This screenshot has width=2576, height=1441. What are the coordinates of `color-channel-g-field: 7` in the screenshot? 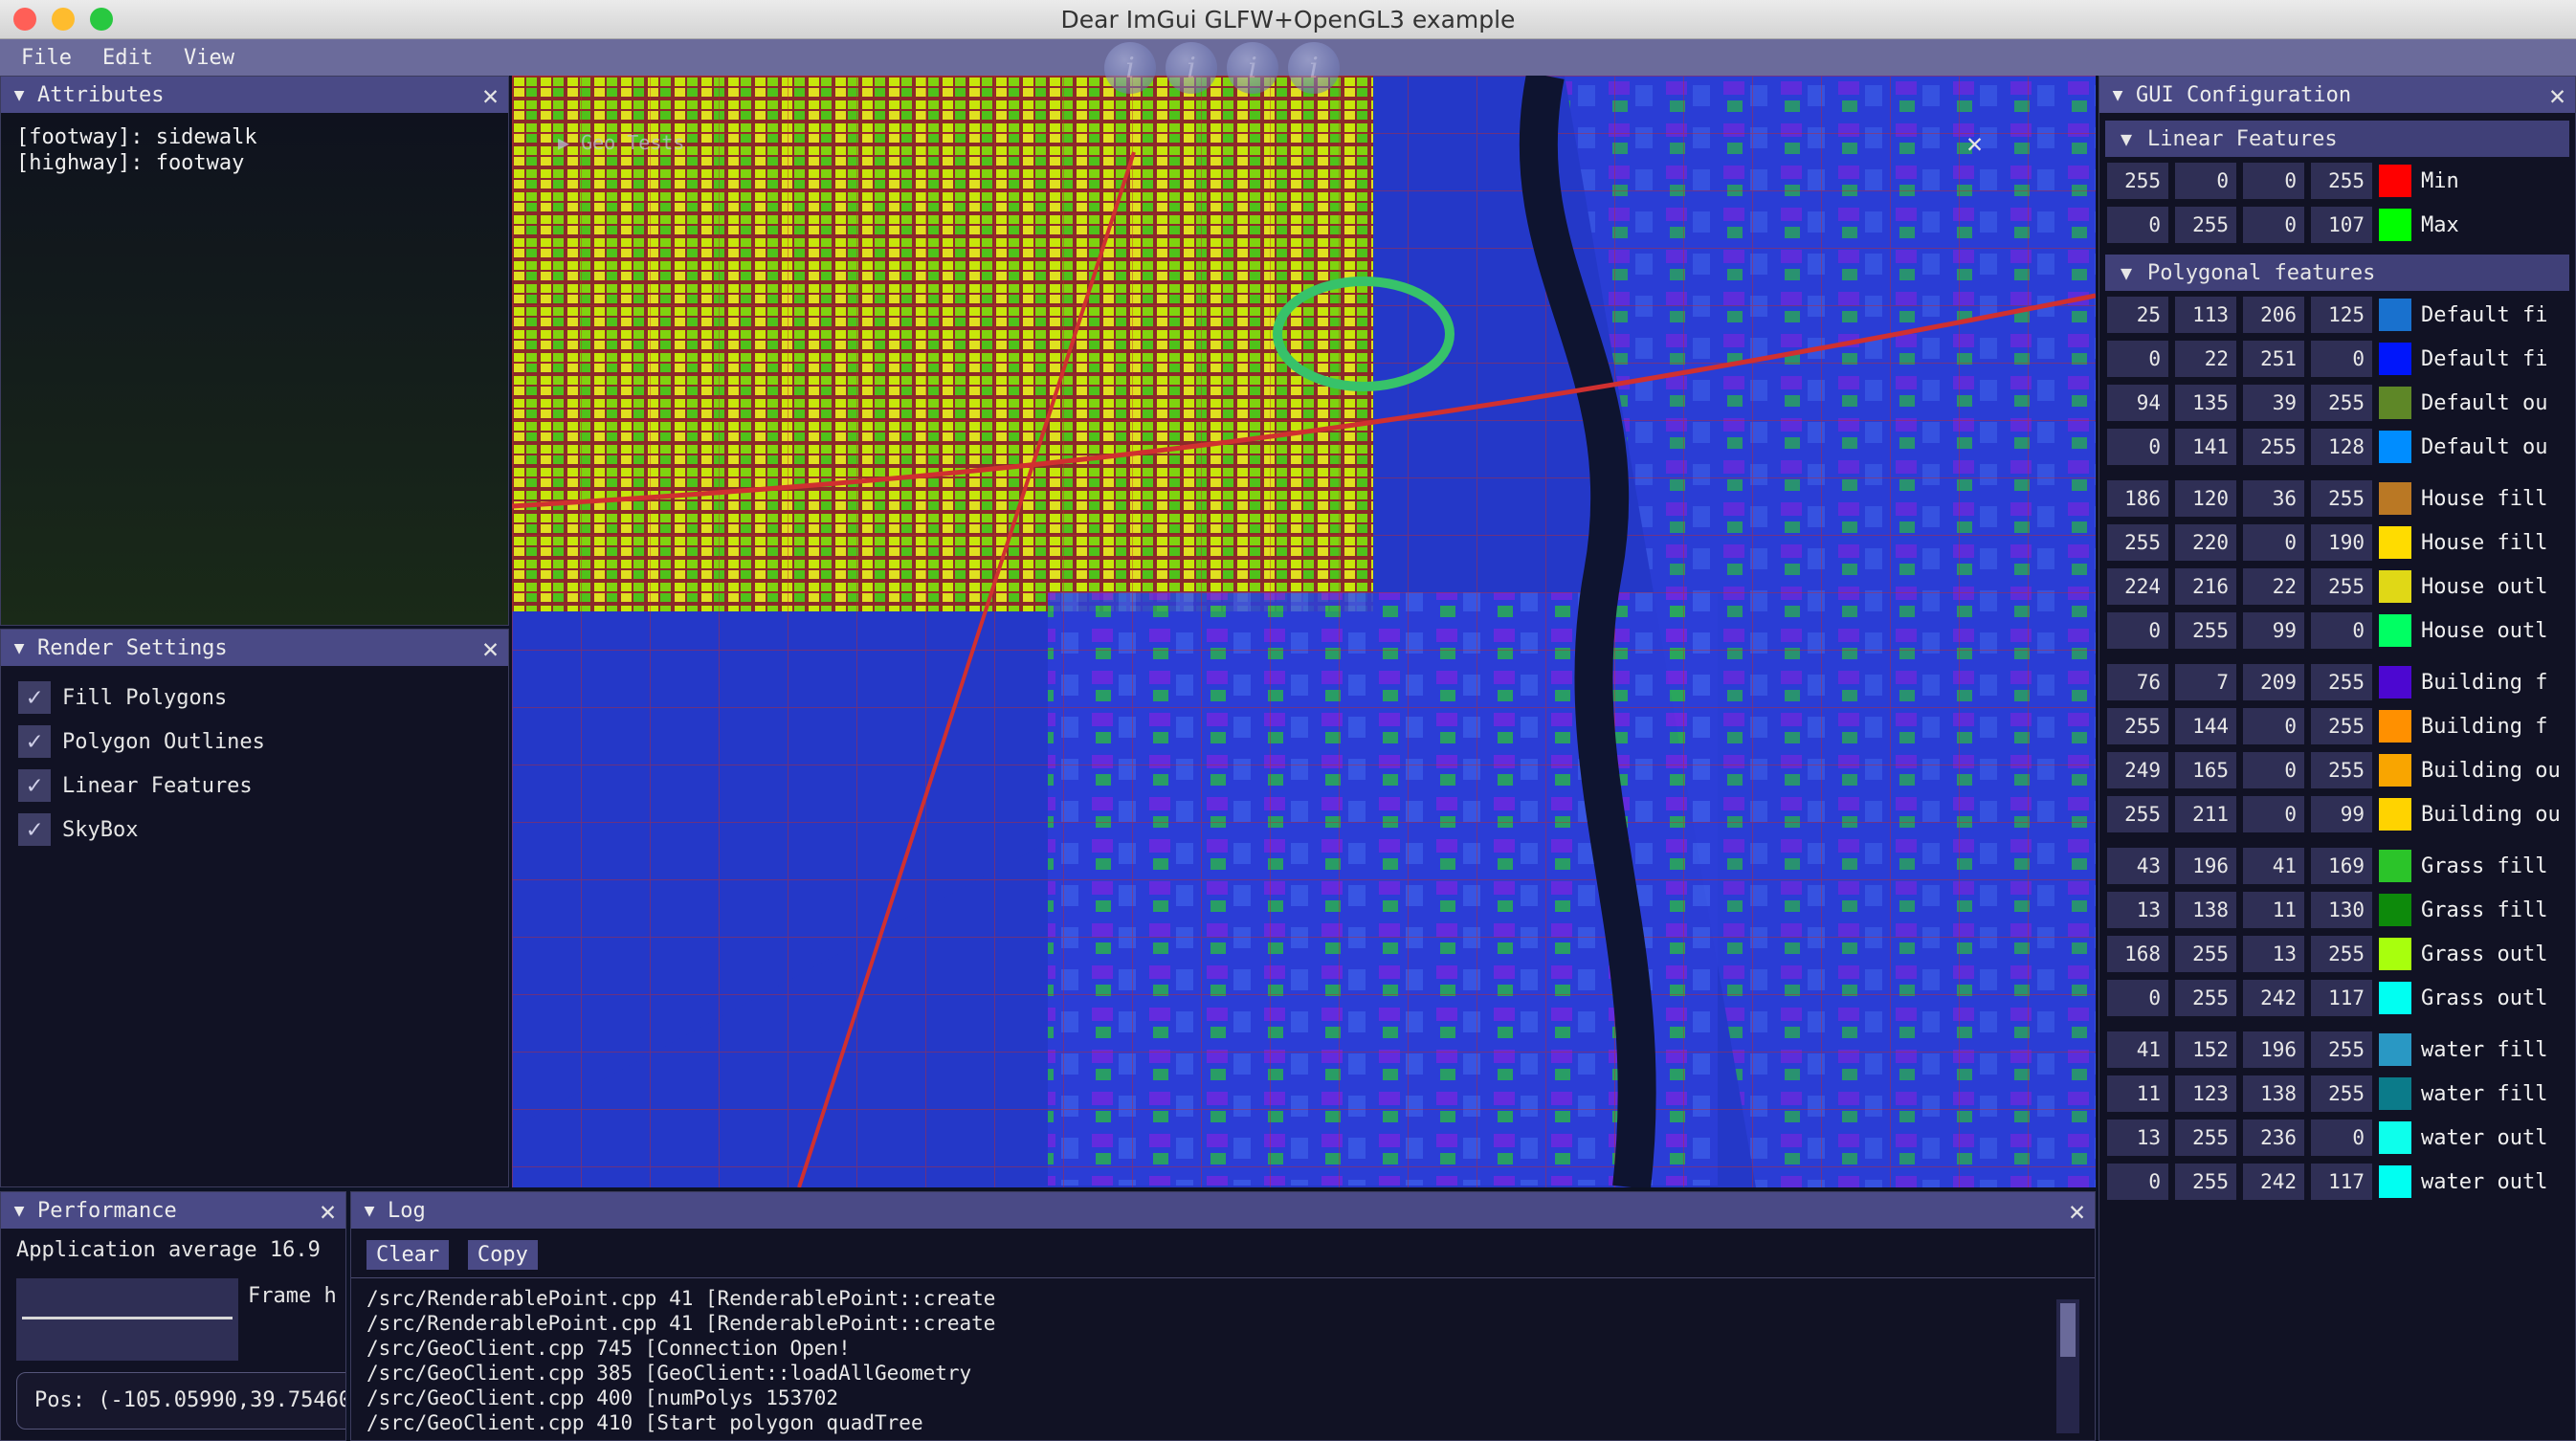 It's located at (2205, 682).